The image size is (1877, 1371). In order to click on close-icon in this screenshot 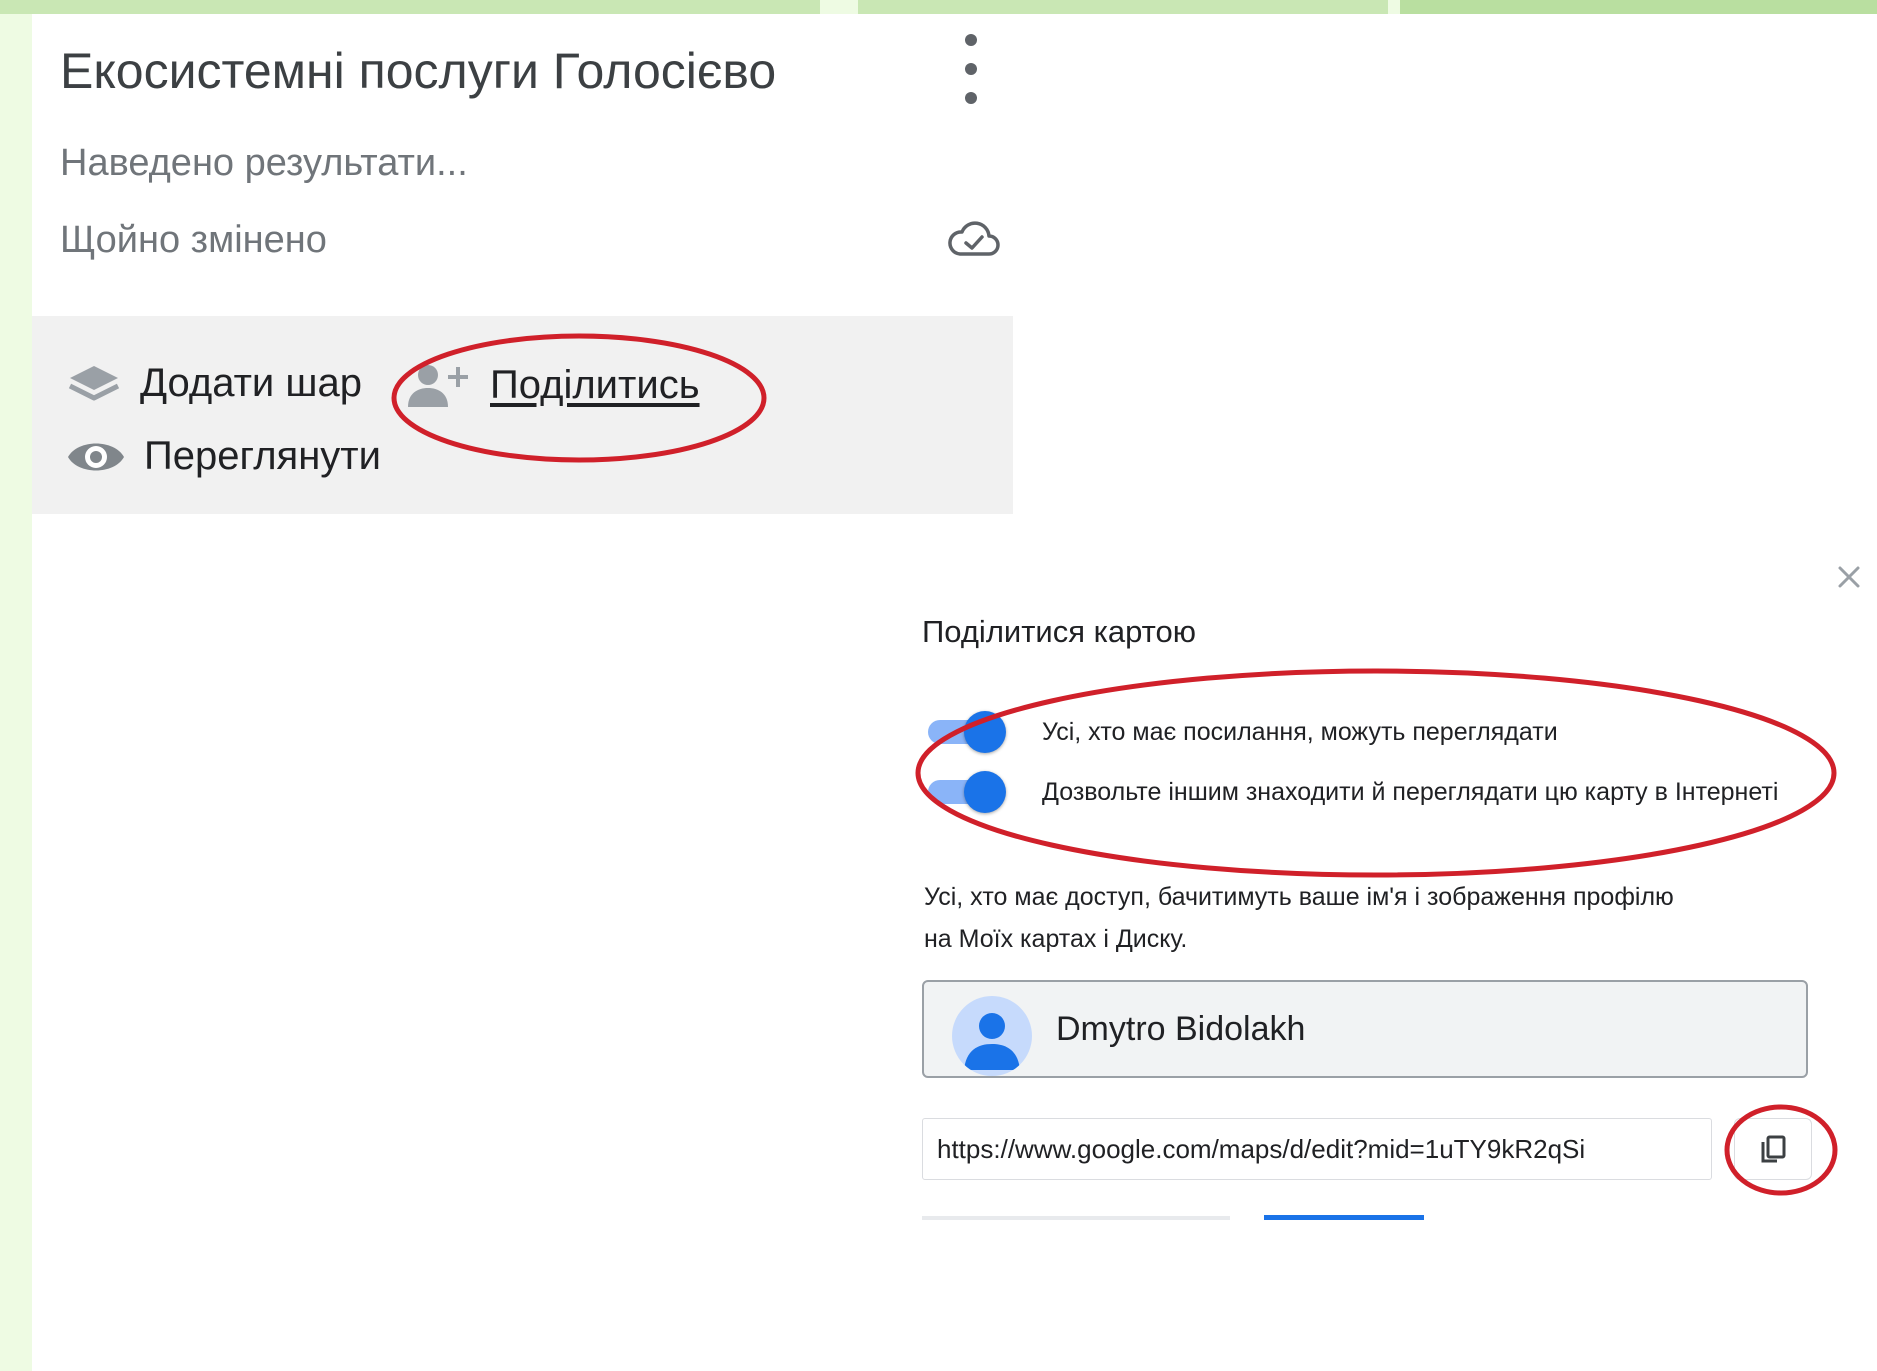, I will do `click(1849, 577)`.